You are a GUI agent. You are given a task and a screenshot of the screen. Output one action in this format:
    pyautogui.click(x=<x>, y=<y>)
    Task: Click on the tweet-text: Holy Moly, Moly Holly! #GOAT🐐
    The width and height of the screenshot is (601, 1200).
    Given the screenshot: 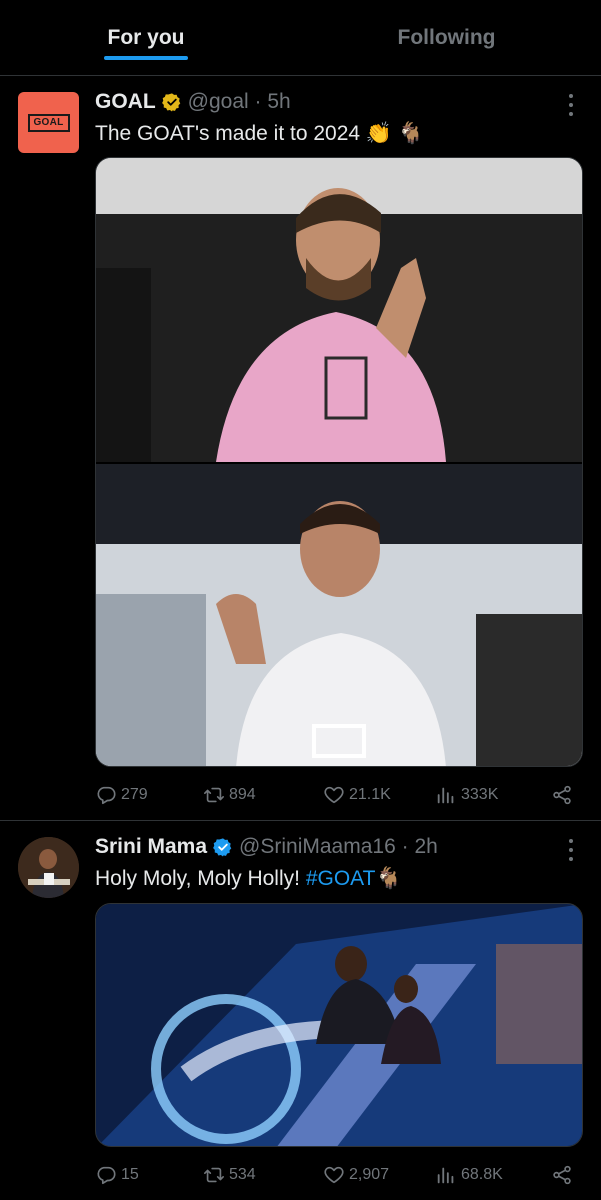 What is the action you would take?
    pyautogui.click(x=248, y=879)
    